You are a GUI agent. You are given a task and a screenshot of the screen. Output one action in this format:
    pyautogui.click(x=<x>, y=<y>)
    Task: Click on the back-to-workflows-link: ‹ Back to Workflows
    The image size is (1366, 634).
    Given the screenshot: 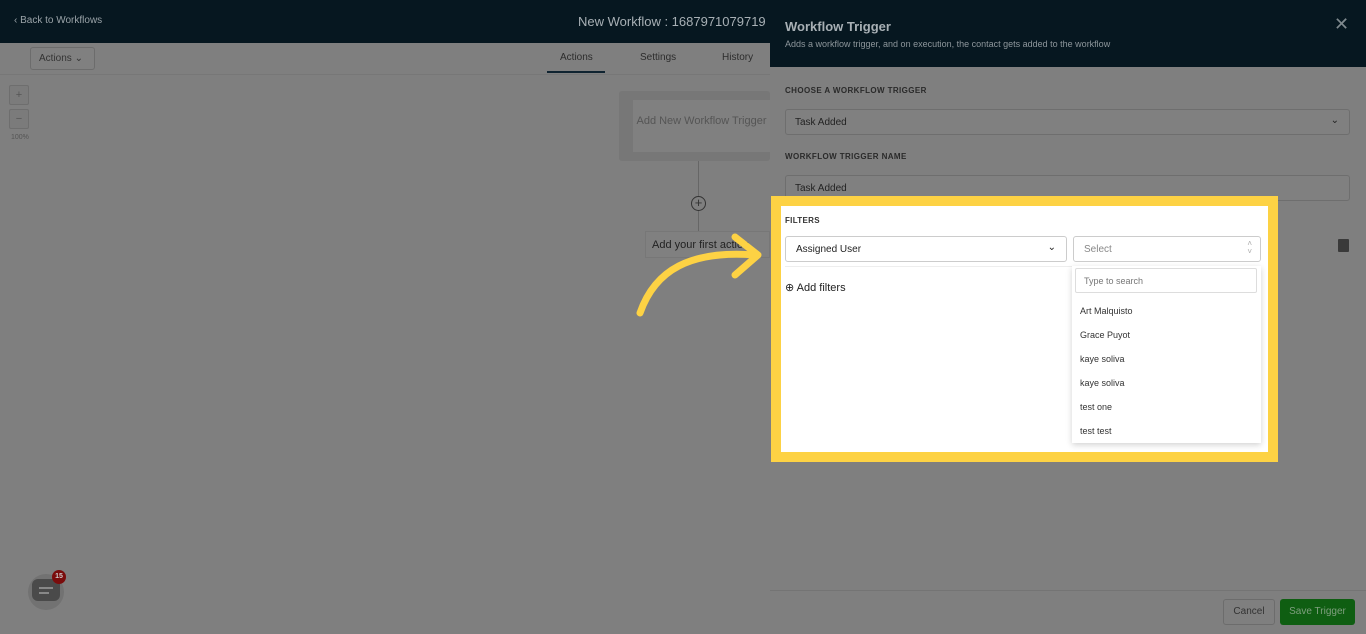 What is the action you would take?
    pyautogui.click(x=58, y=20)
    